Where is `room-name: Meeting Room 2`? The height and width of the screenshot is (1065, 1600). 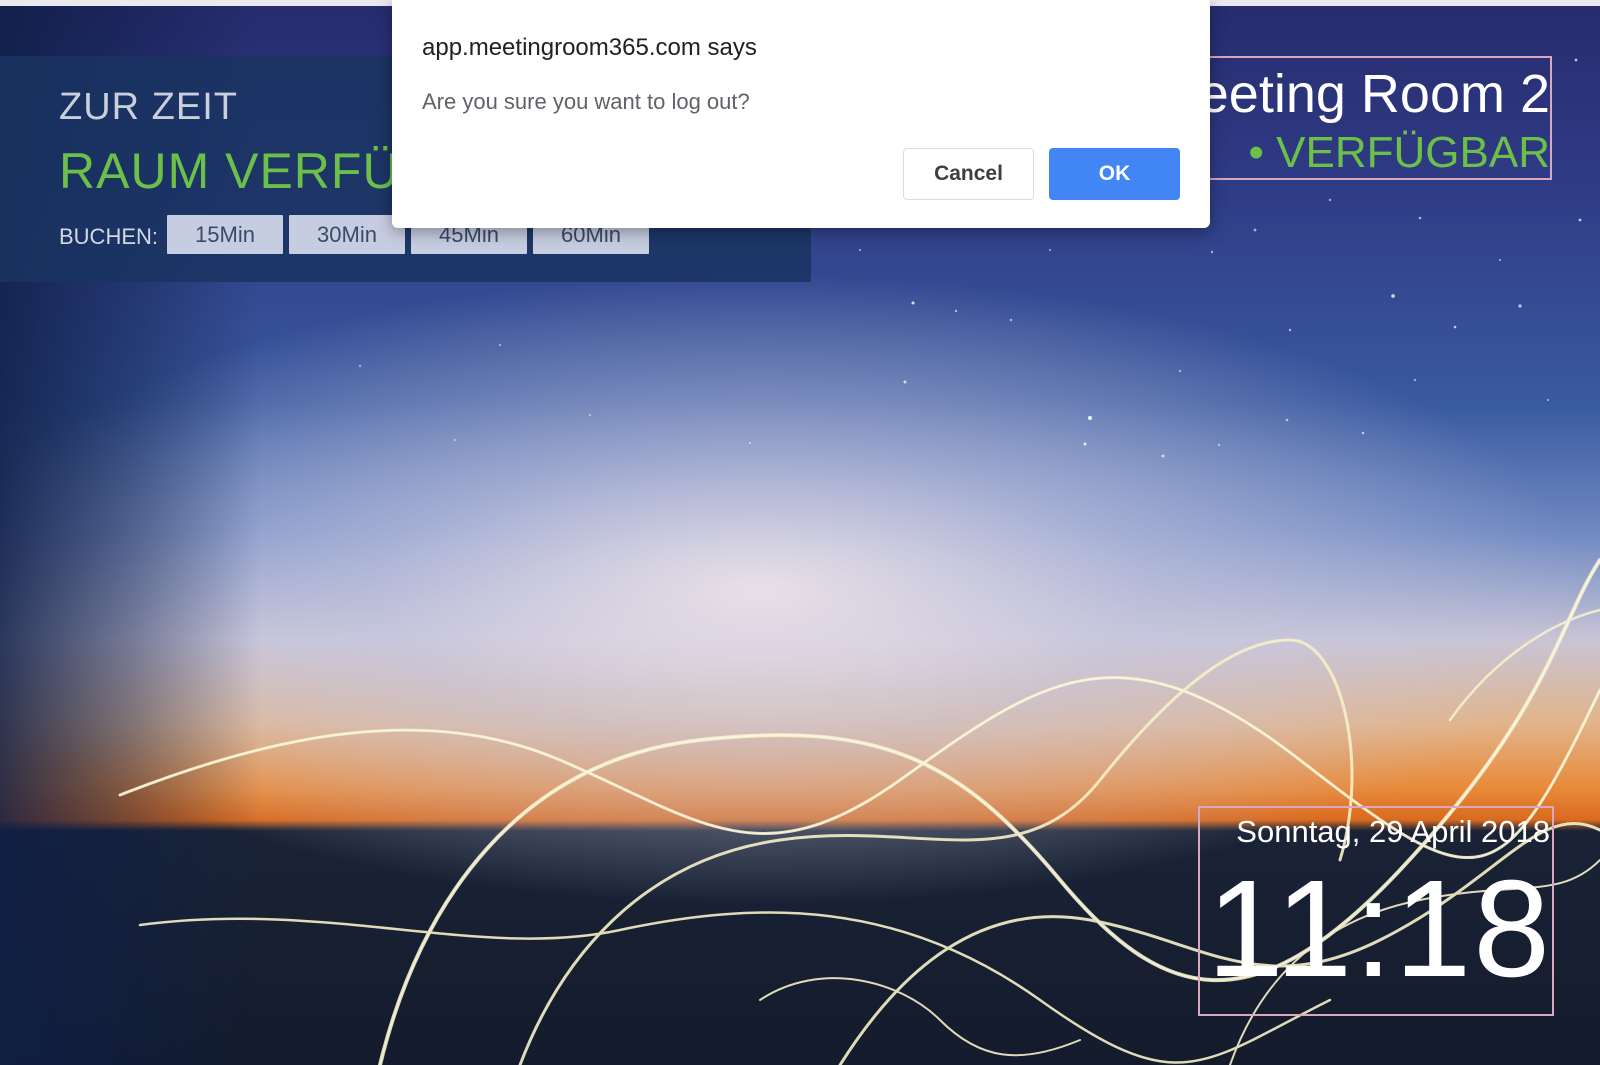
room-name: Meeting Room 2 is located at coordinates (1375, 94).